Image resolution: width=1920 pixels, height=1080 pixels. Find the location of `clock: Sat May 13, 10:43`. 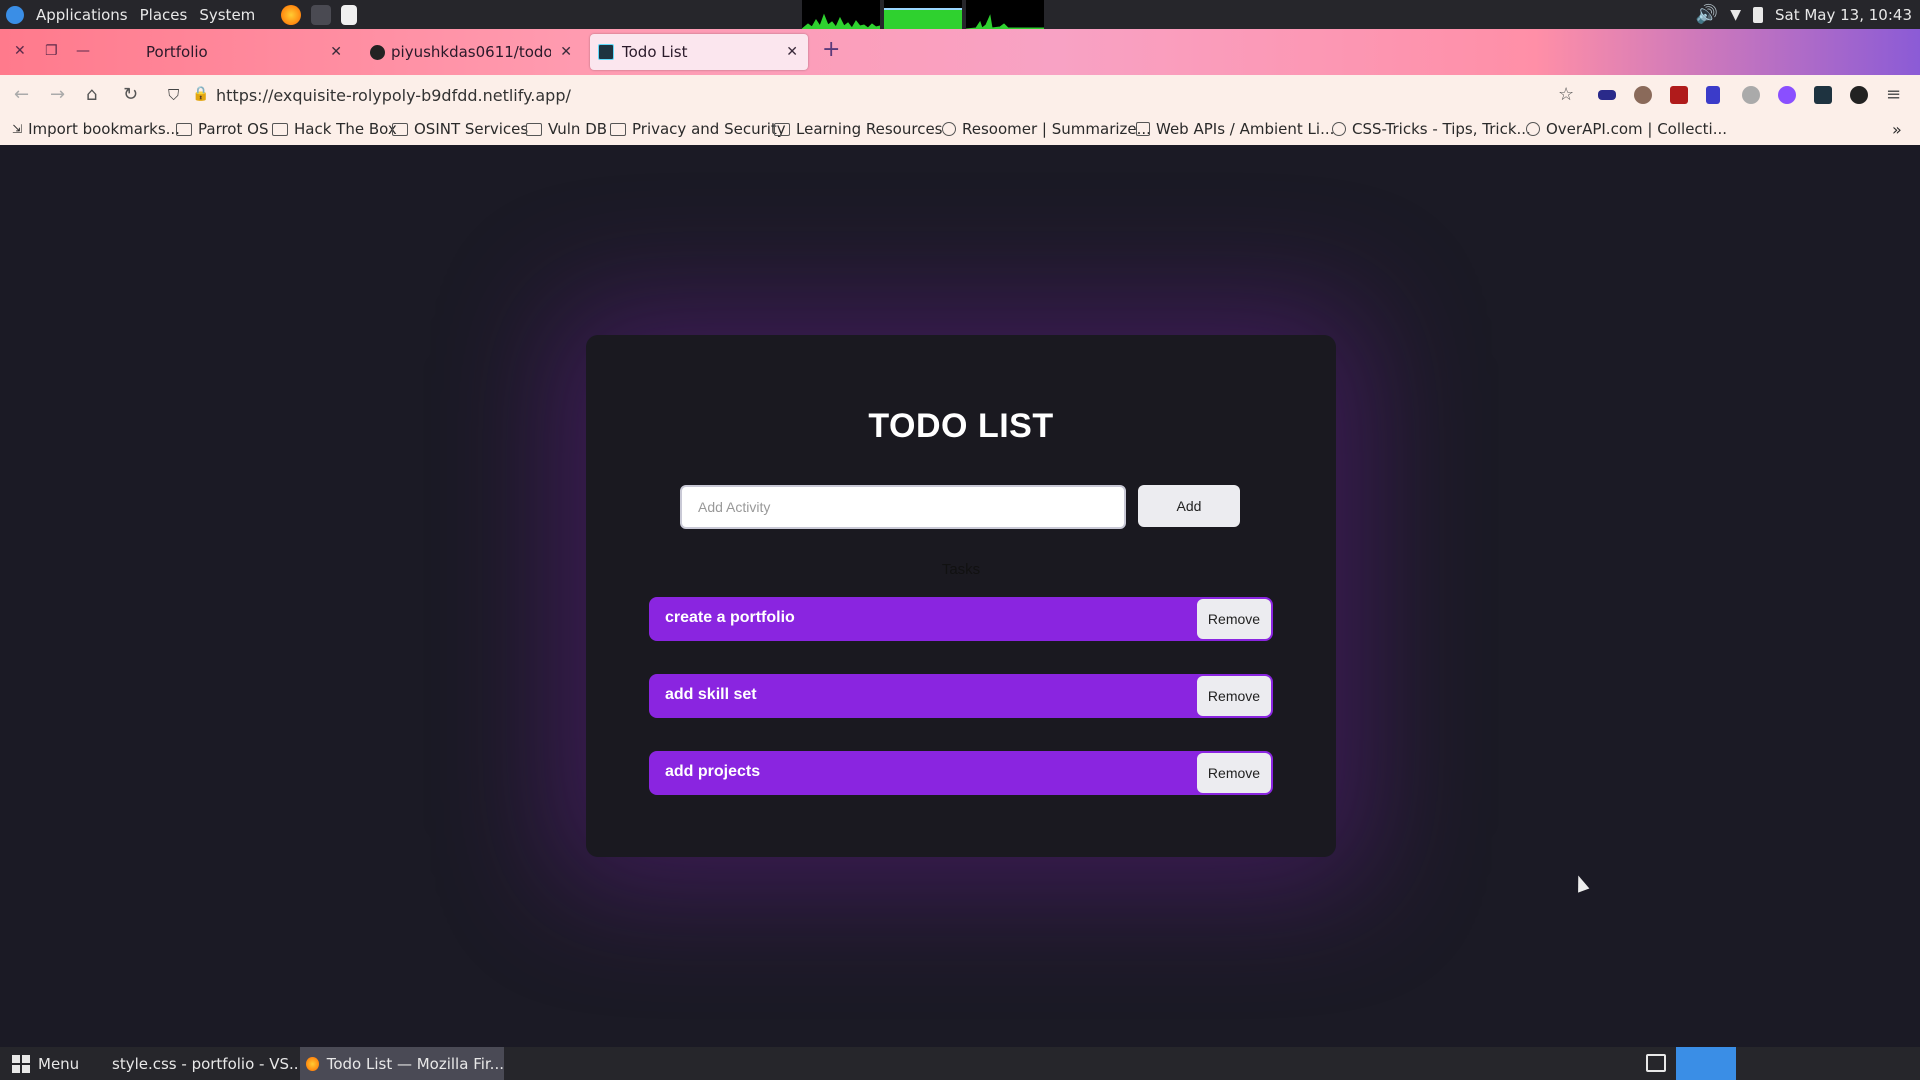

clock: Sat May 13, 10:43 is located at coordinates (1843, 15).